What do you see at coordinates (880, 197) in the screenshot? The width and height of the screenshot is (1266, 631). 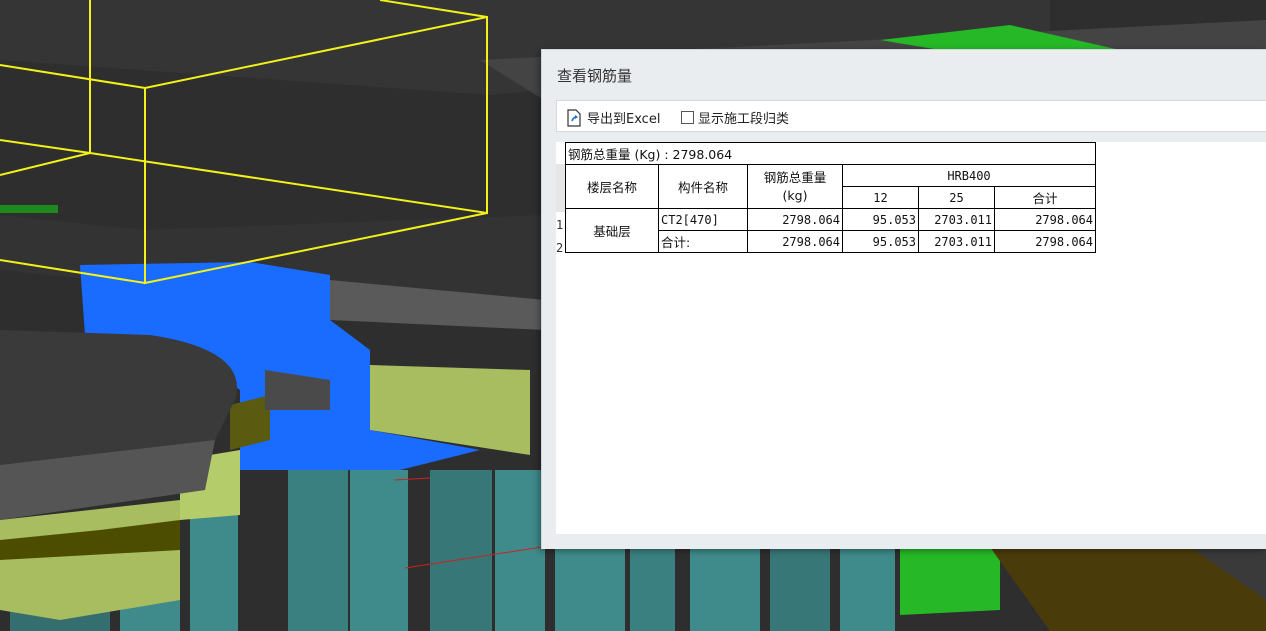 I see `header-dia-12: 12` at bounding box center [880, 197].